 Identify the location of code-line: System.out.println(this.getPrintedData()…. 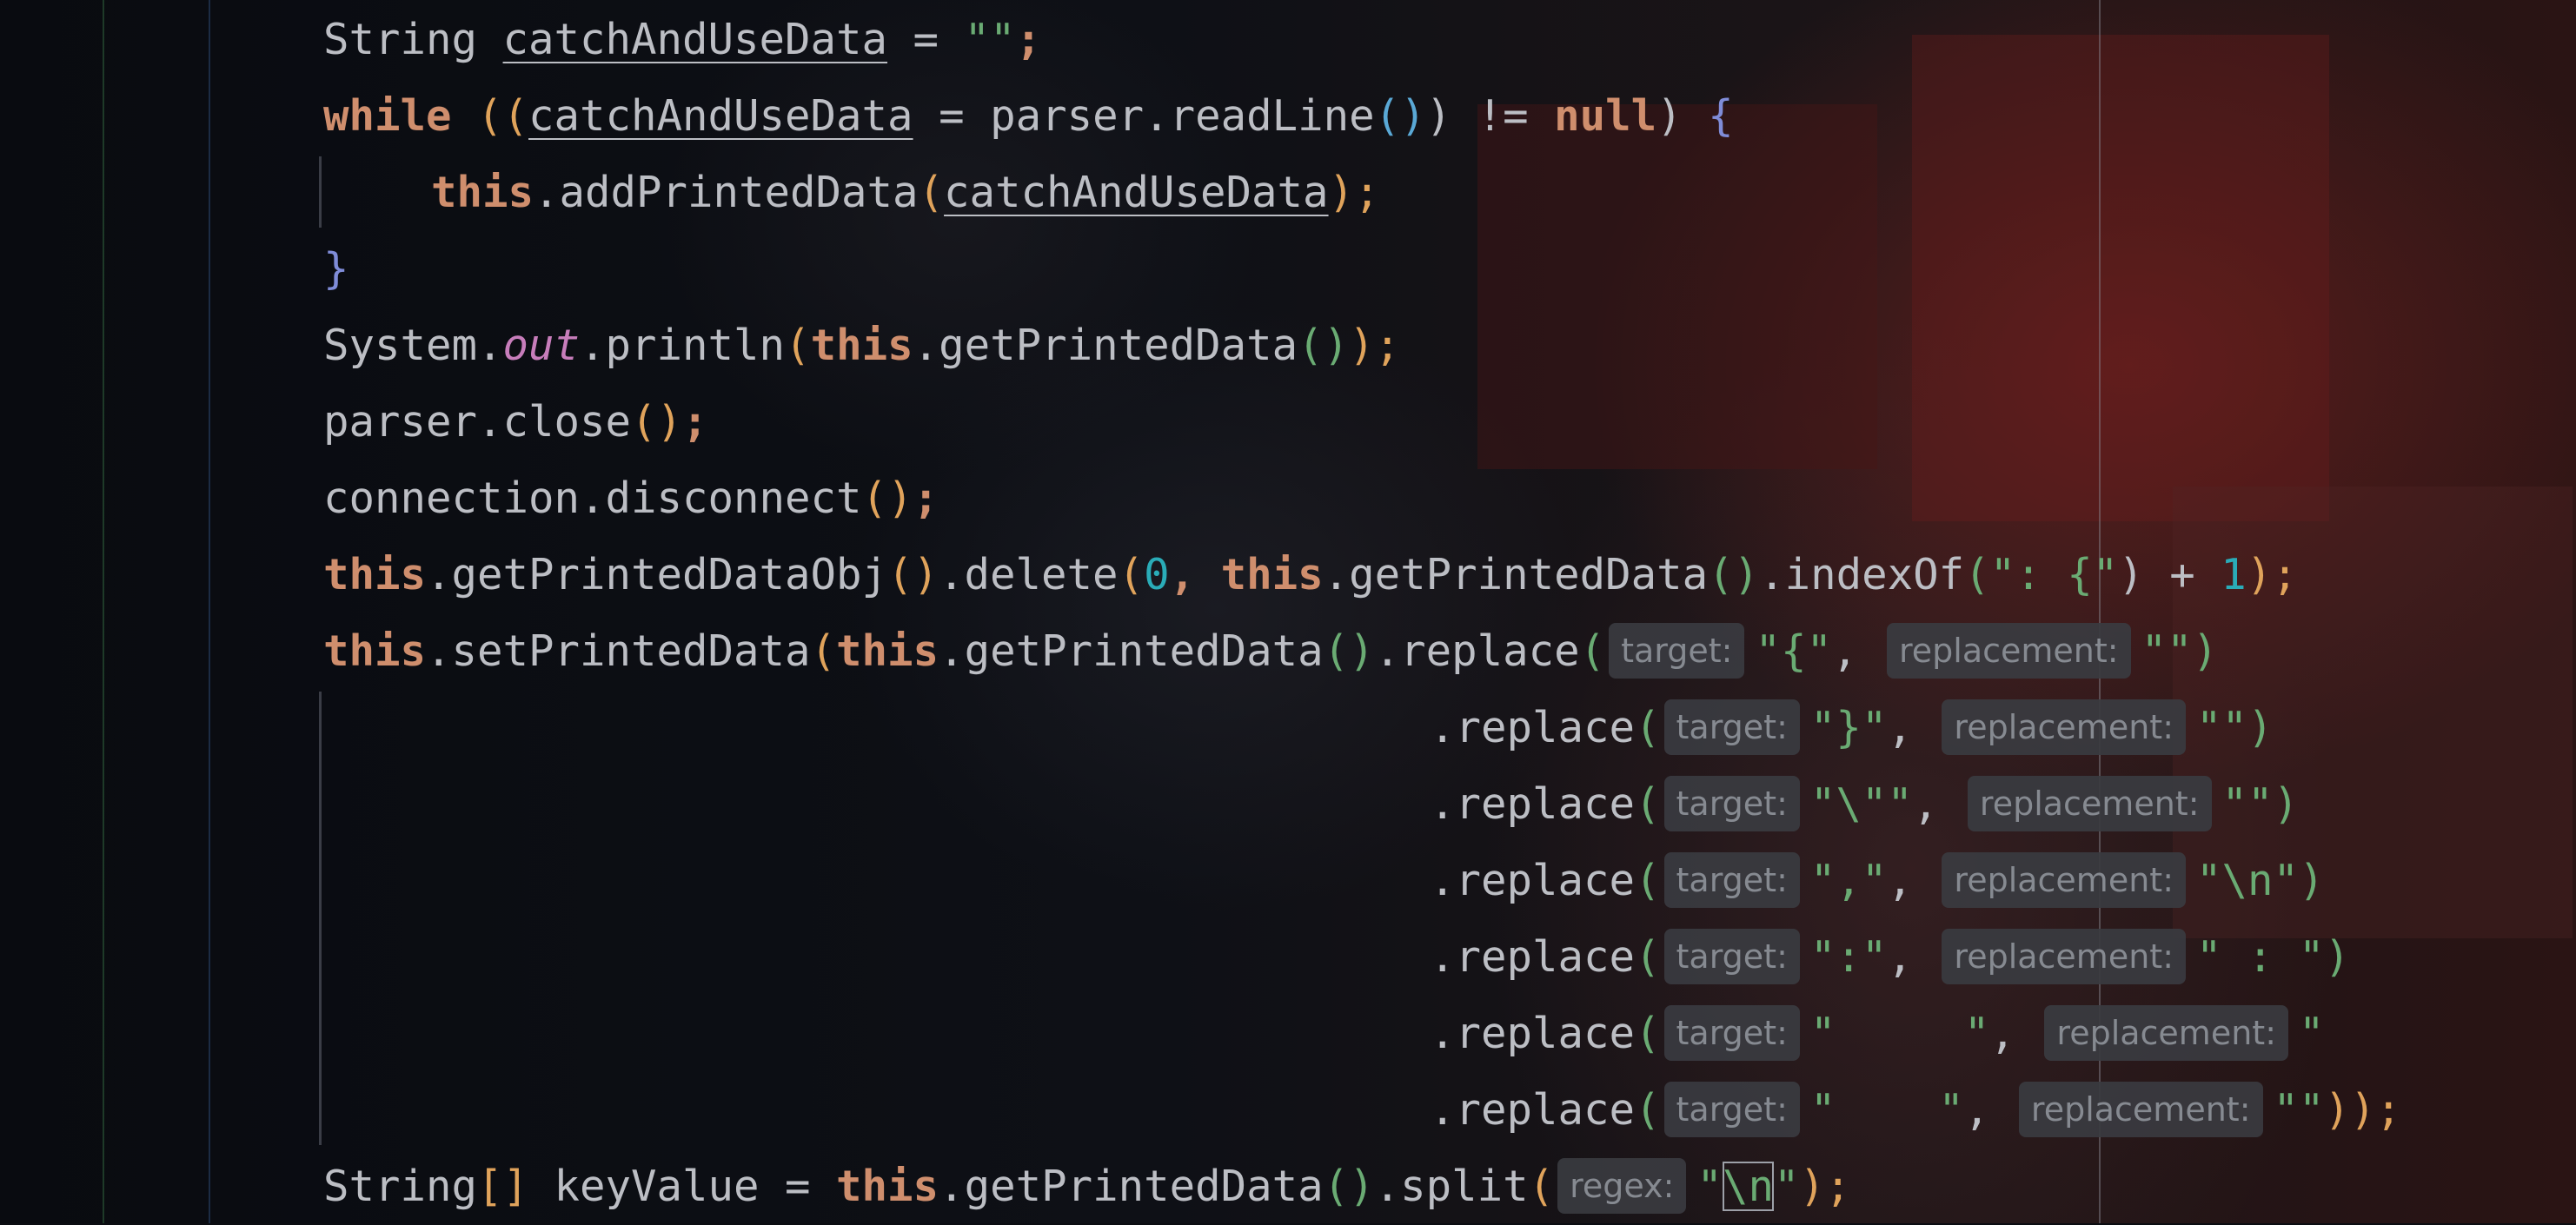
(861, 346).